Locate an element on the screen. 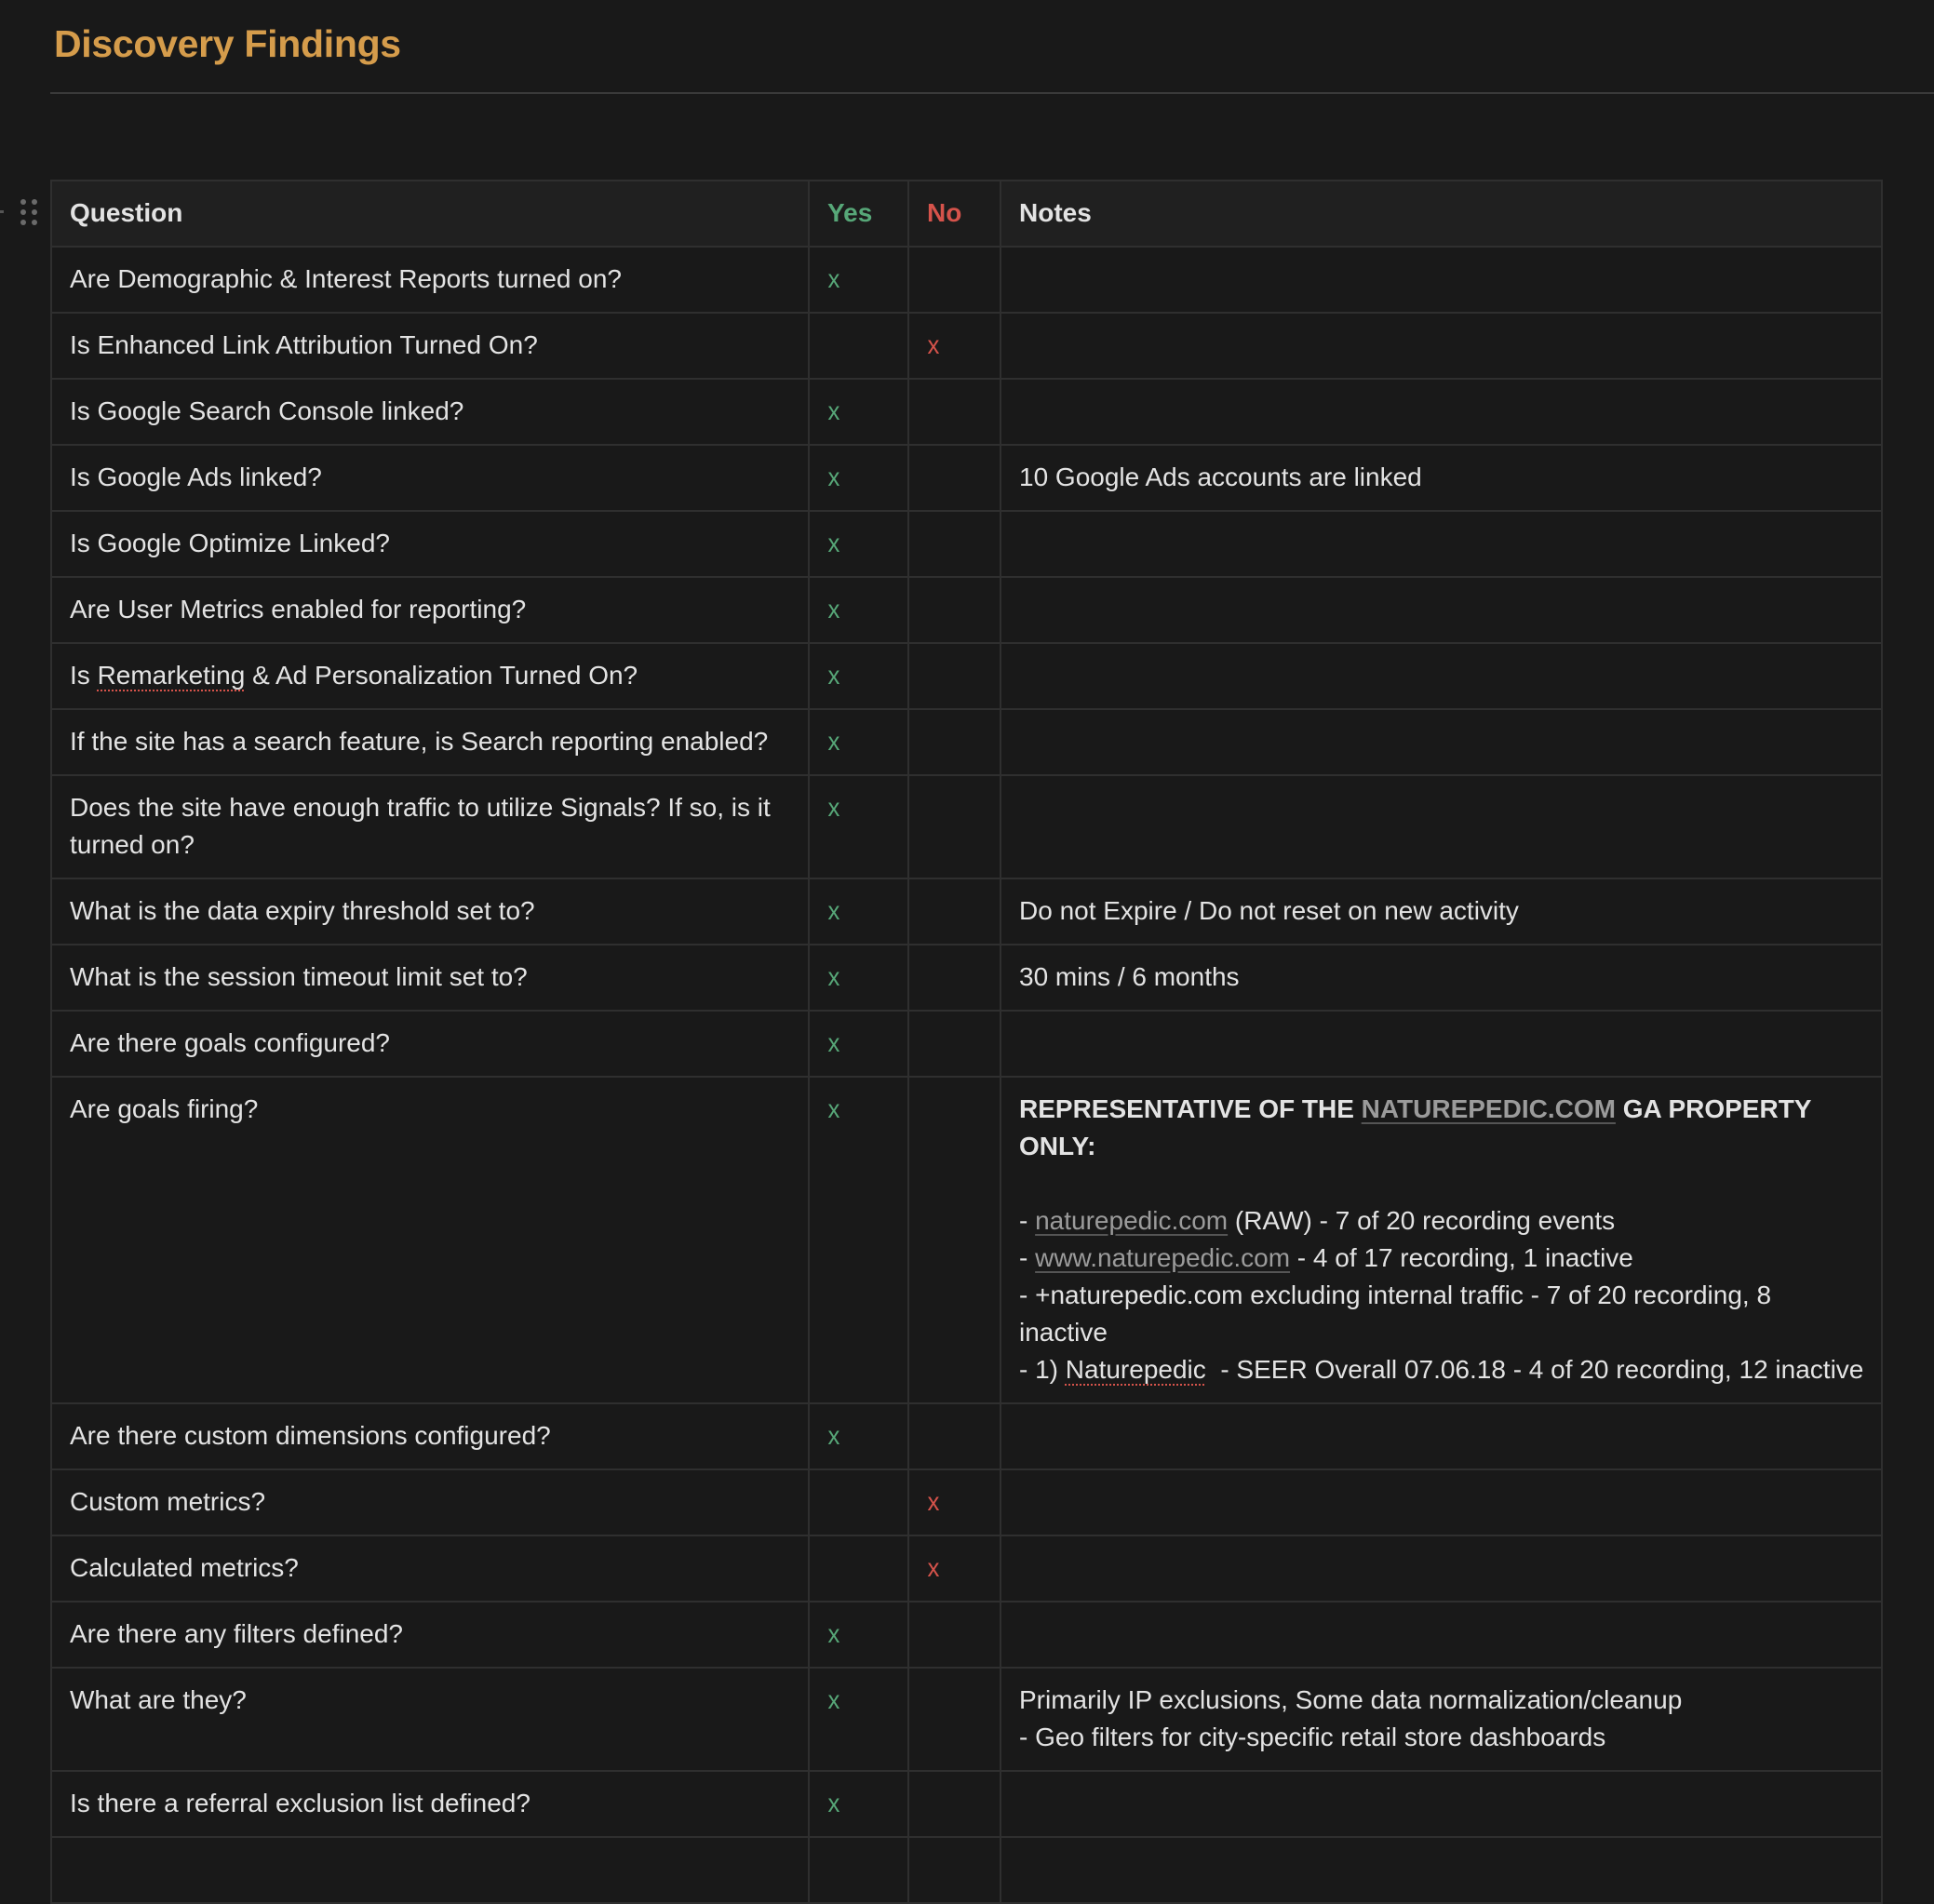 This screenshot has width=1934, height=1904. question-cell: Is Google Optimize Linked? is located at coordinates (430, 544).